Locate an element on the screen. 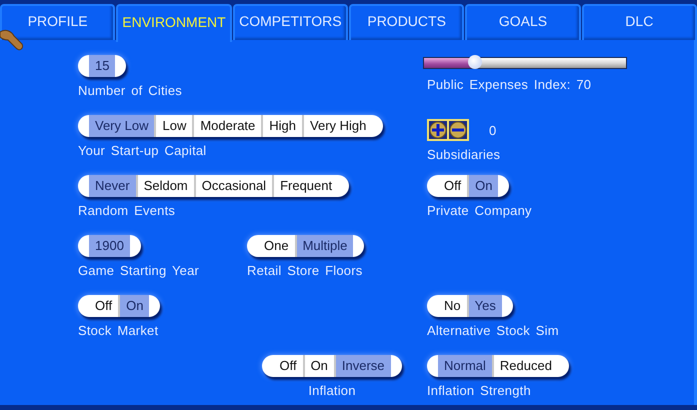  option-segment: Frequent is located at coordinates (305, 186).